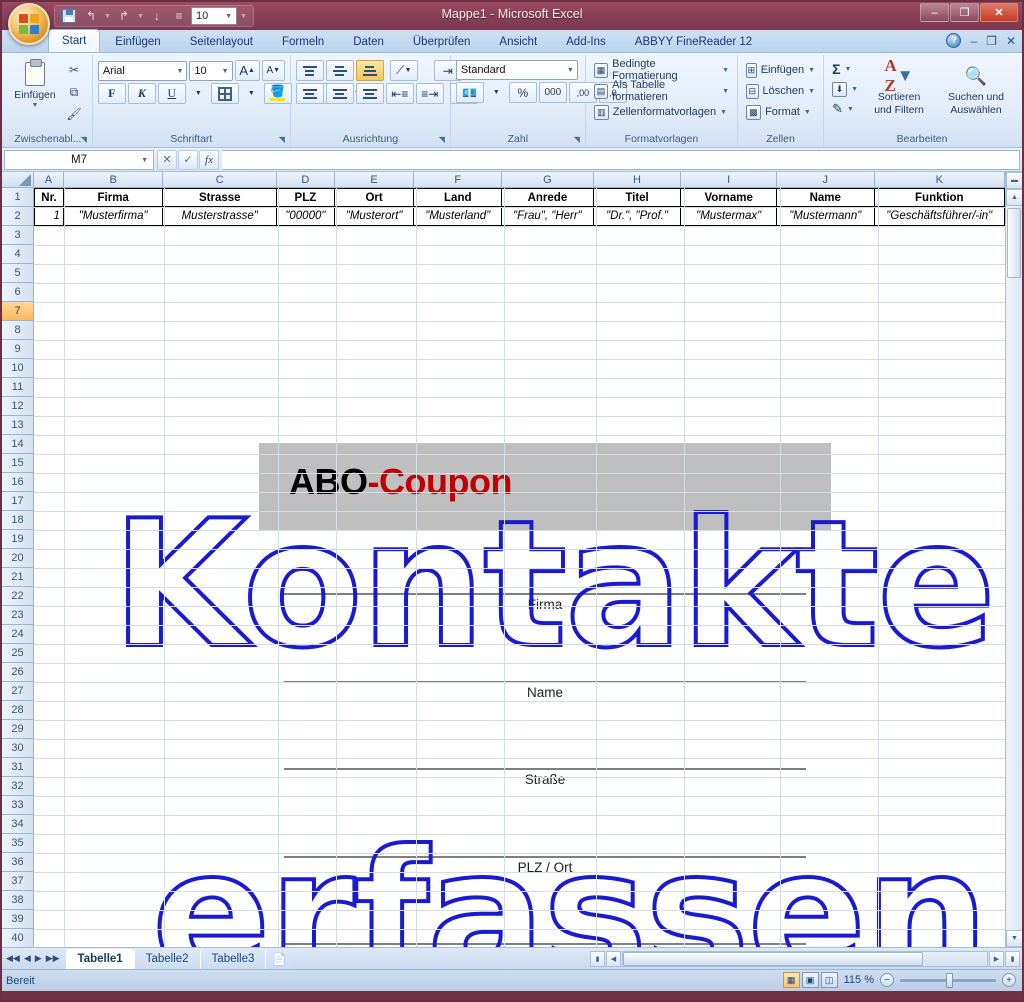  What do you see at coordinates (167, 159) in the screenshot?
I see `cancel-formula-button: ✕` at bounding box center [167, 159].